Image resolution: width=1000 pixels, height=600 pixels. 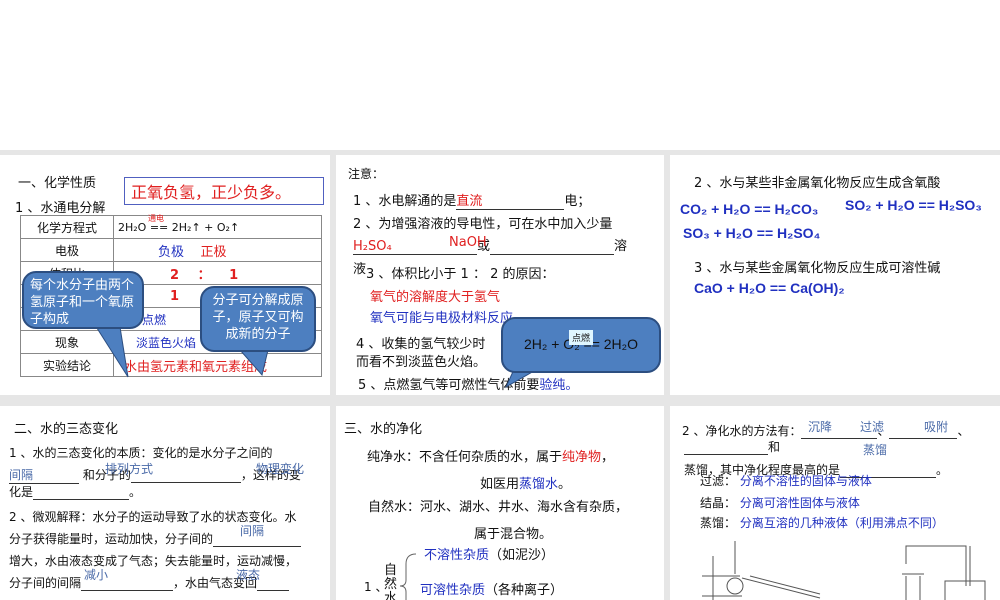 What do you see at coordinates (820, 427) in the screenshot?
I see `answer-settling: 沉降` at bounding box center [820, 427].